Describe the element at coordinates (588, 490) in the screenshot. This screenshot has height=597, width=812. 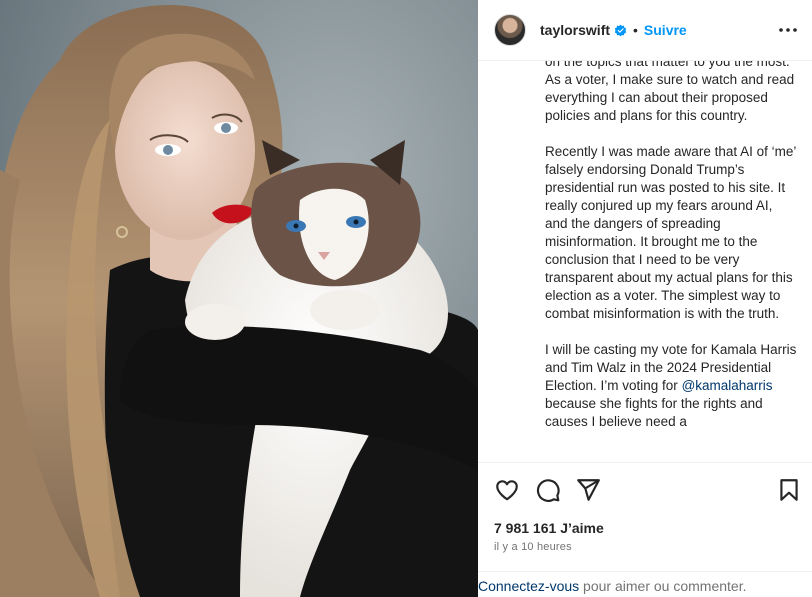
I see `paper-plane-icon` at that location.